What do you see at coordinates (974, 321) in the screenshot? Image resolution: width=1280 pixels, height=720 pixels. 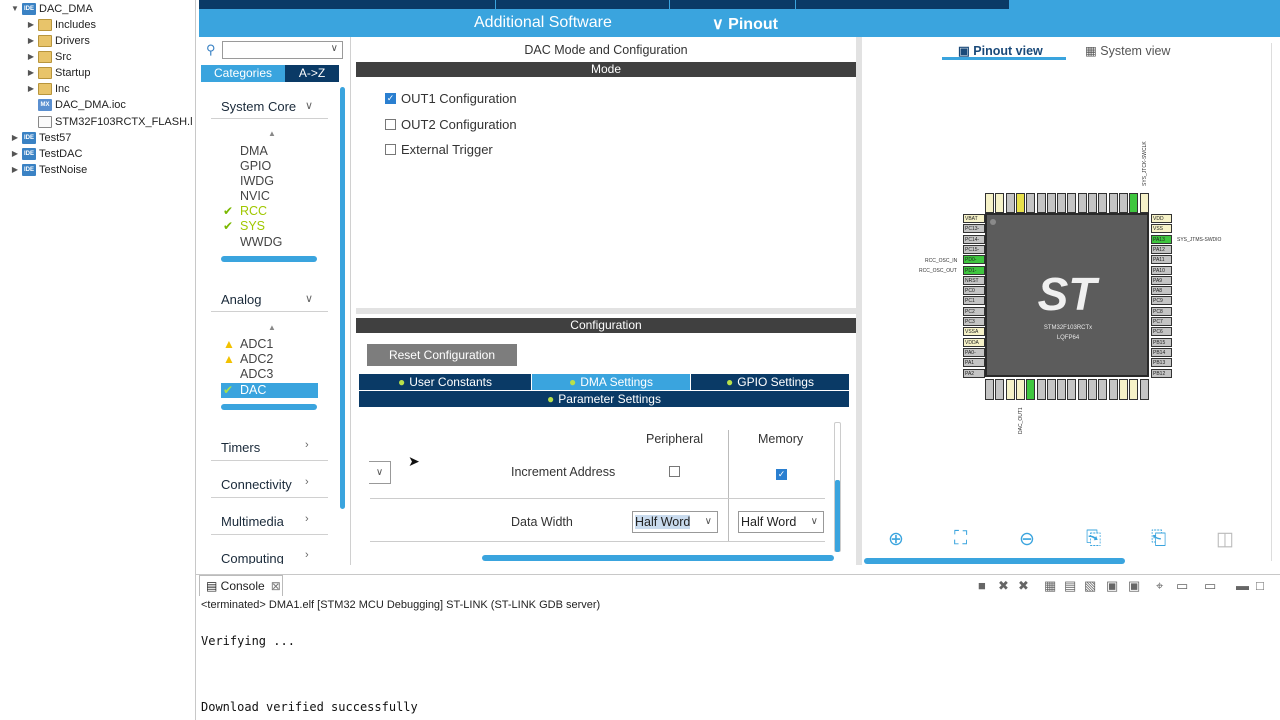 I see `pin-left-10: PC3` at bounding box center [974, 321].